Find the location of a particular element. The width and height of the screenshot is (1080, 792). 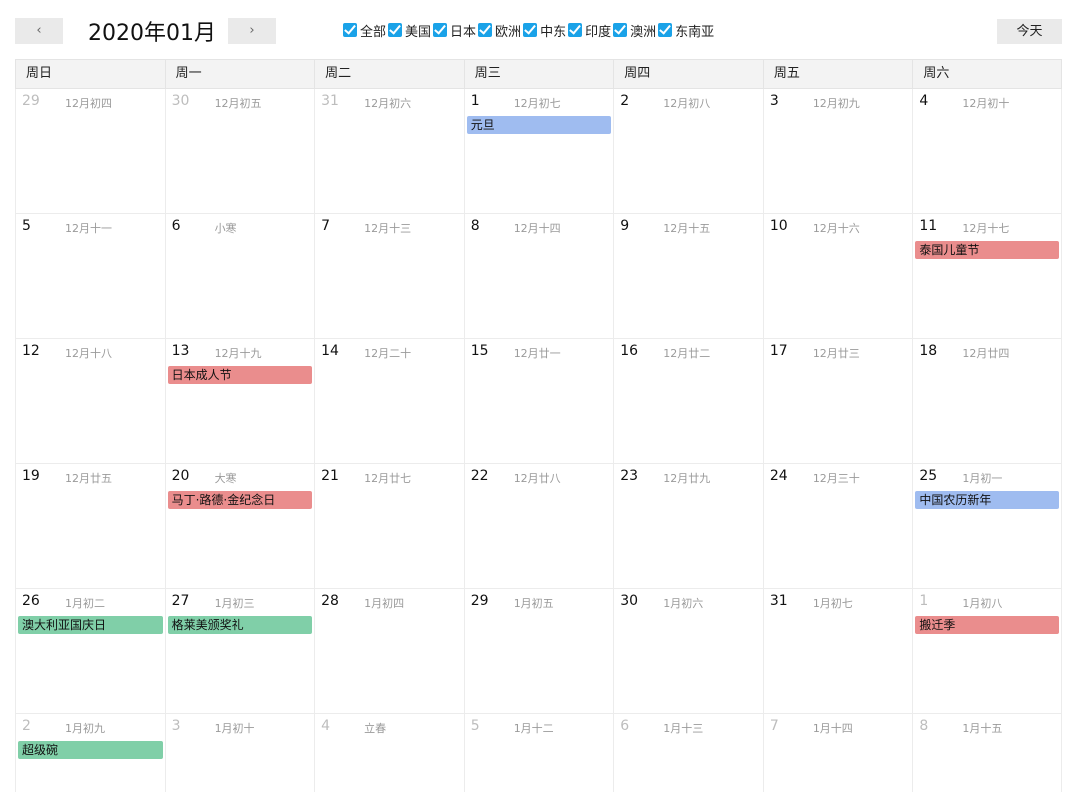

day-cell: 21 12月廿七 is located at coordinates (389, 526).